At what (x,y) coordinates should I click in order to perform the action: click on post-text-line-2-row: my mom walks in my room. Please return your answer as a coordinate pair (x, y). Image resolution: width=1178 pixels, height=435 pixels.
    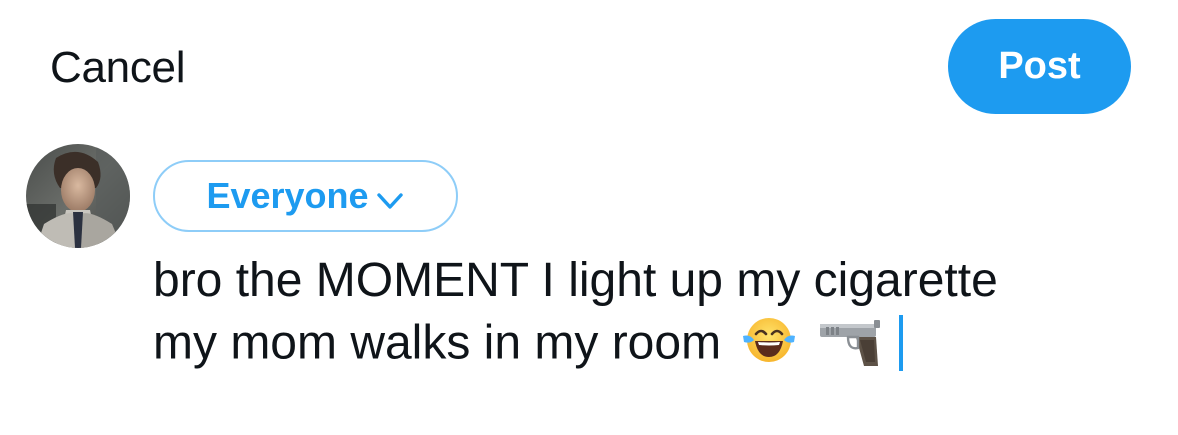
    Looking at the image, I should click on (643, 346).